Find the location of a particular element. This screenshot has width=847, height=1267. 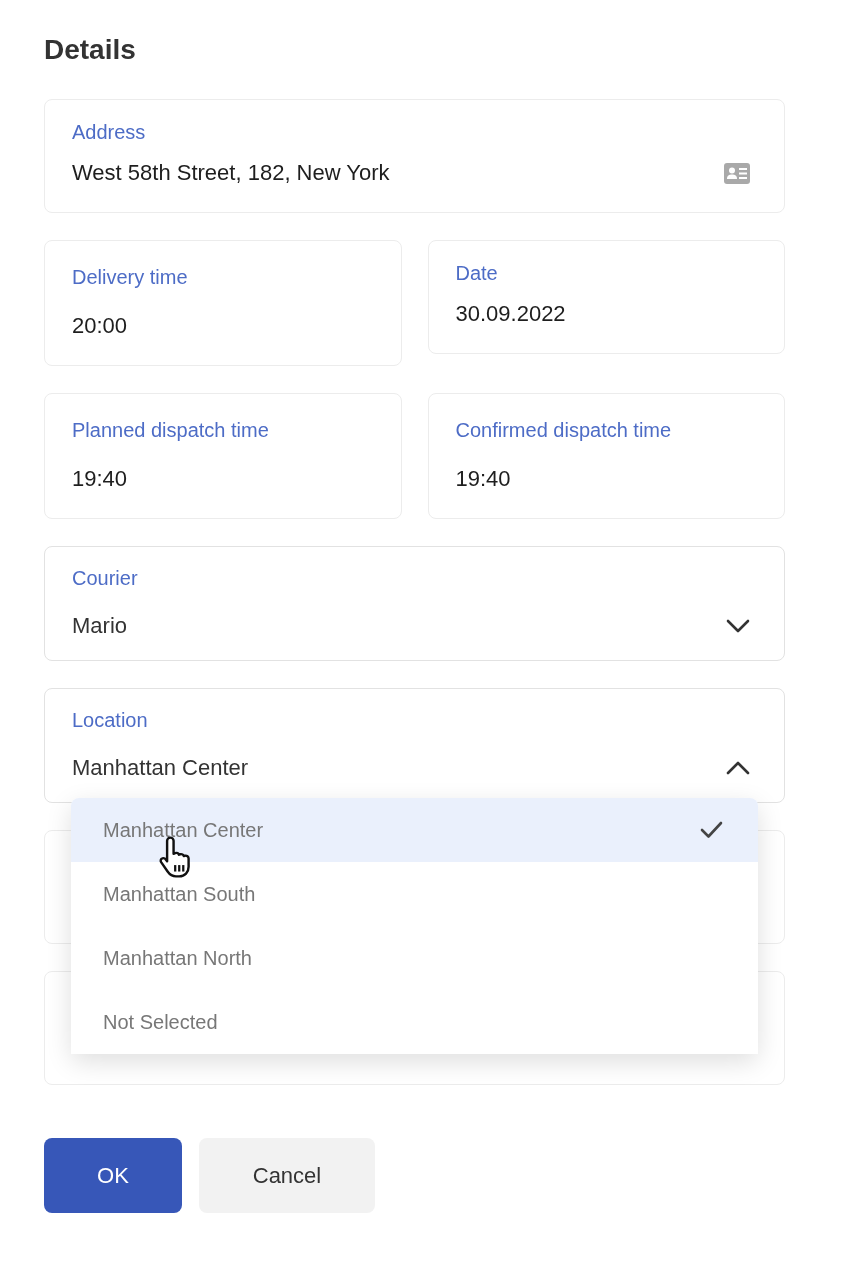

dropdown-option: Manhattan South is located at coordinates (414, 894).